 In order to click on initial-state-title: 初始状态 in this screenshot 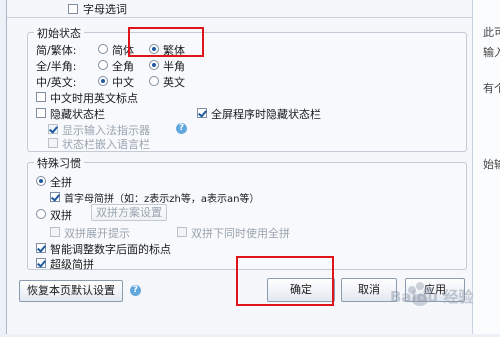, I will do `click(59, 33)`.